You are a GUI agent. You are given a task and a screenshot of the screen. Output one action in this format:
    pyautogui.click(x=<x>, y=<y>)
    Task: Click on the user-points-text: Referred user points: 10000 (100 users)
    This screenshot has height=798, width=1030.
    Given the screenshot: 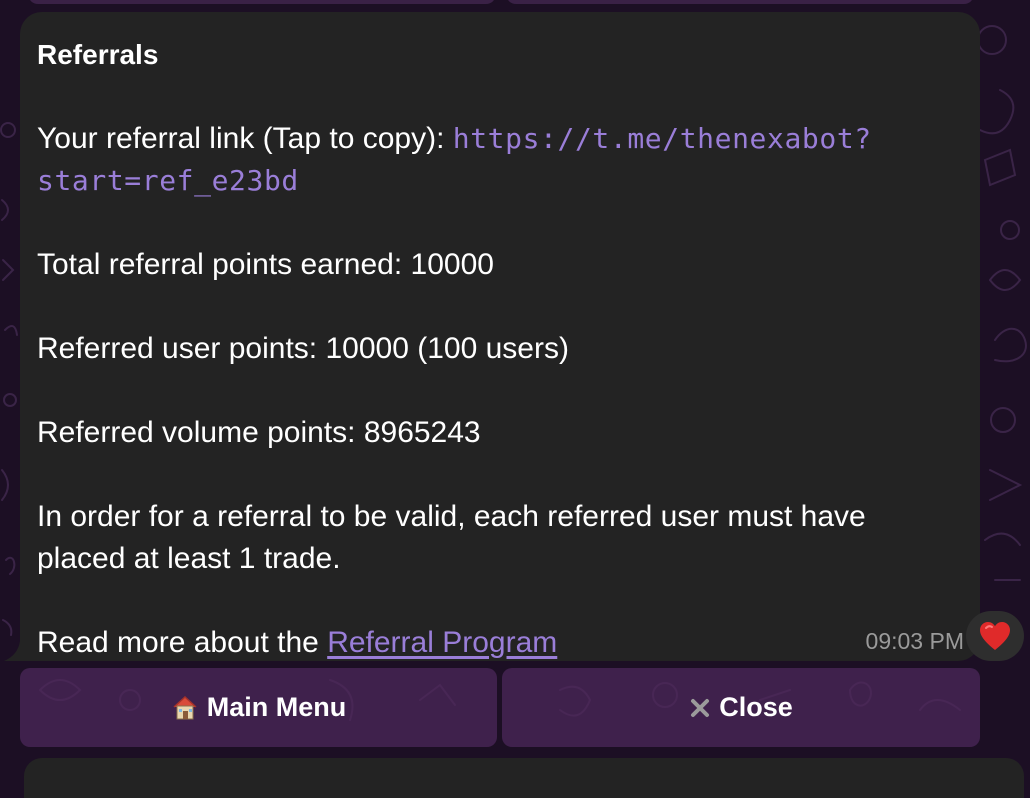 What is the action you would take?
    pyautogui.click(x=303, y=348)
    